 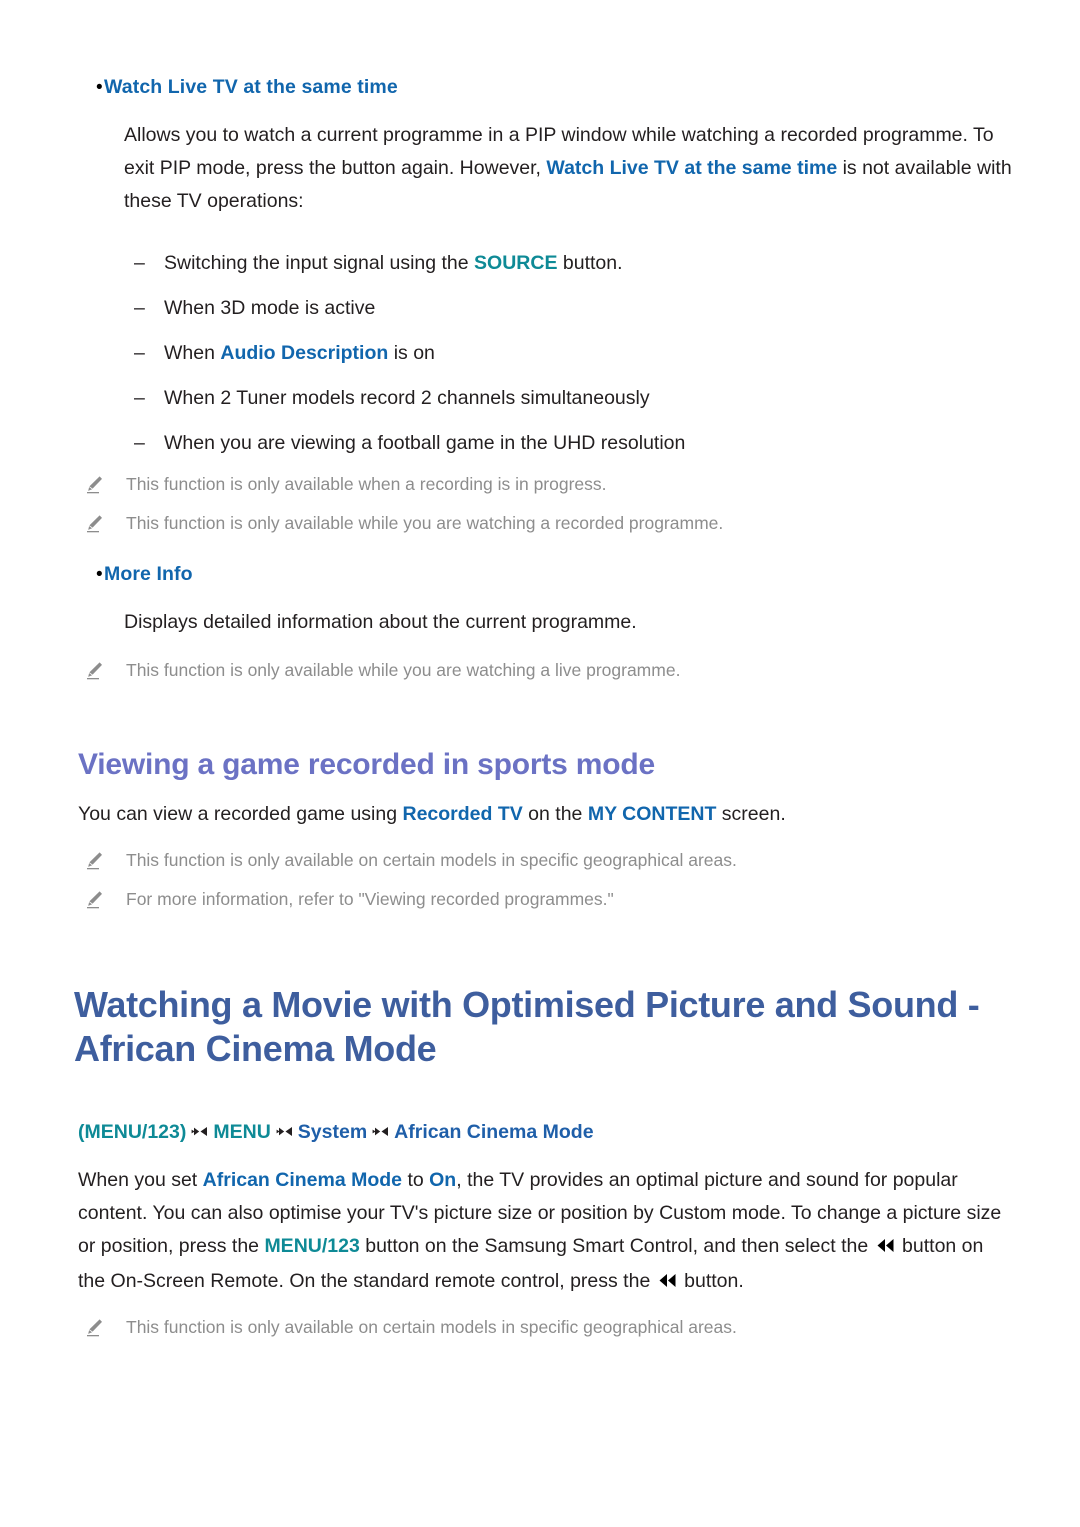 What do you see at coordinates (319, 263) in the screenshot?
I see `dash-text-pre: Switching the input signal using the` at bounding box center [319, 263].